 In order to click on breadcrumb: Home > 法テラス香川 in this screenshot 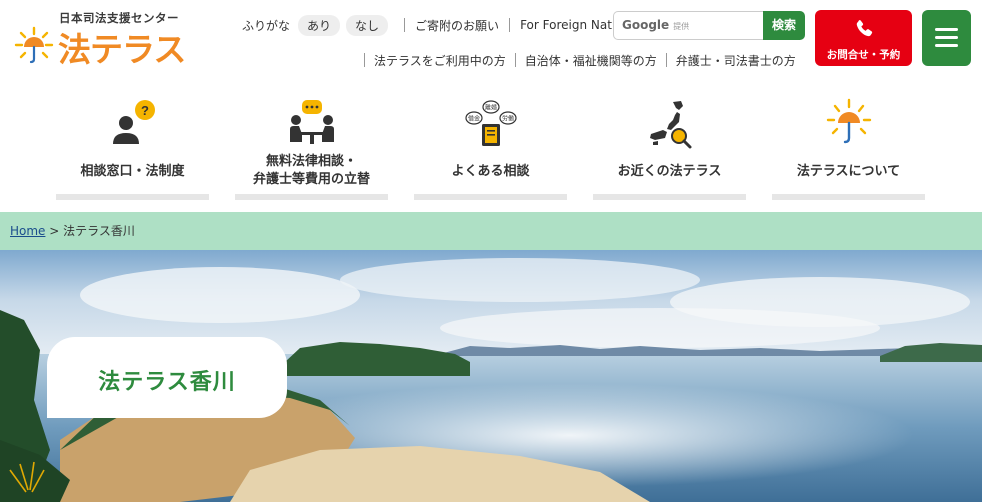, I will do `click(491, 231)`.